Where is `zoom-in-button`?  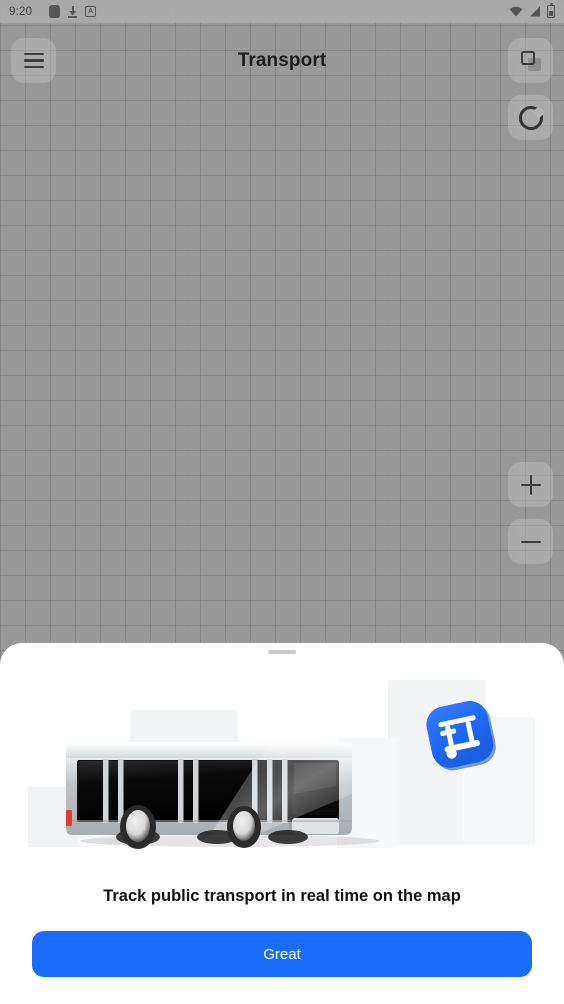
zoom-in-button is located at coordinates (530, 484).